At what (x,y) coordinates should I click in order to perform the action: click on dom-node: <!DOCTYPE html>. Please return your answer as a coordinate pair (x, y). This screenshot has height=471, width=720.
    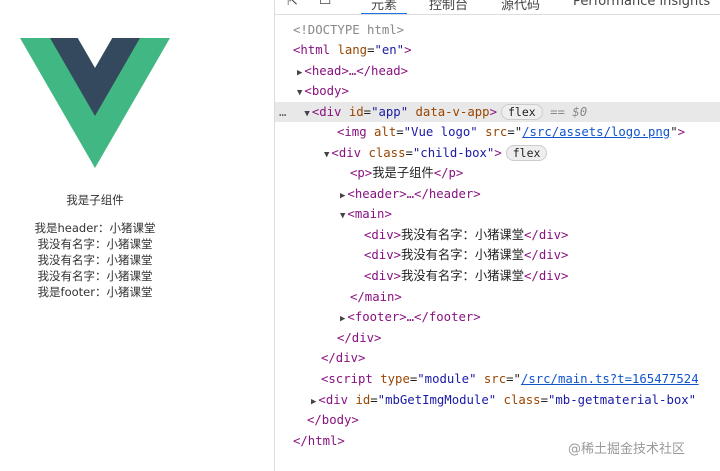
    Looking at the image, I should click on (497, 30).